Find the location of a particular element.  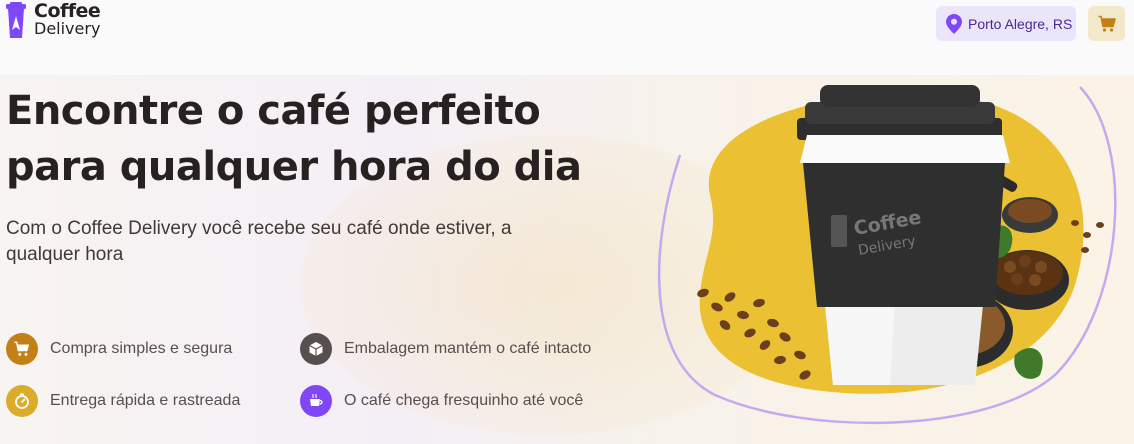

feature-label: Compra simples e segura is located at coordinates (141, 348).